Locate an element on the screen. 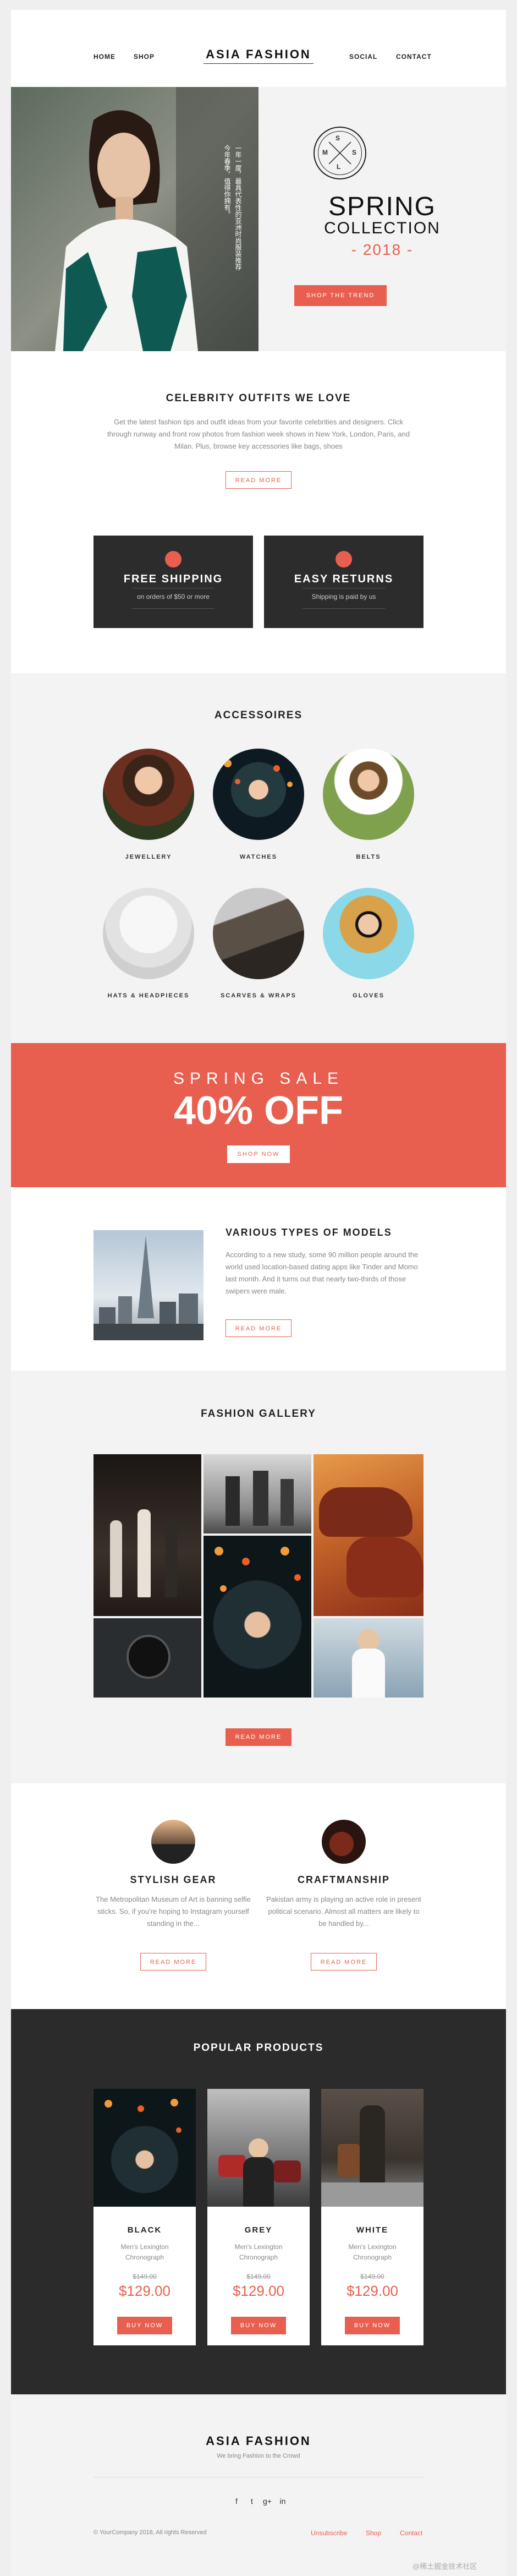 The width and height of the screenshot is (517, 2576). models-read-more-button: READ MORE is located at coordinates (259, 1328).